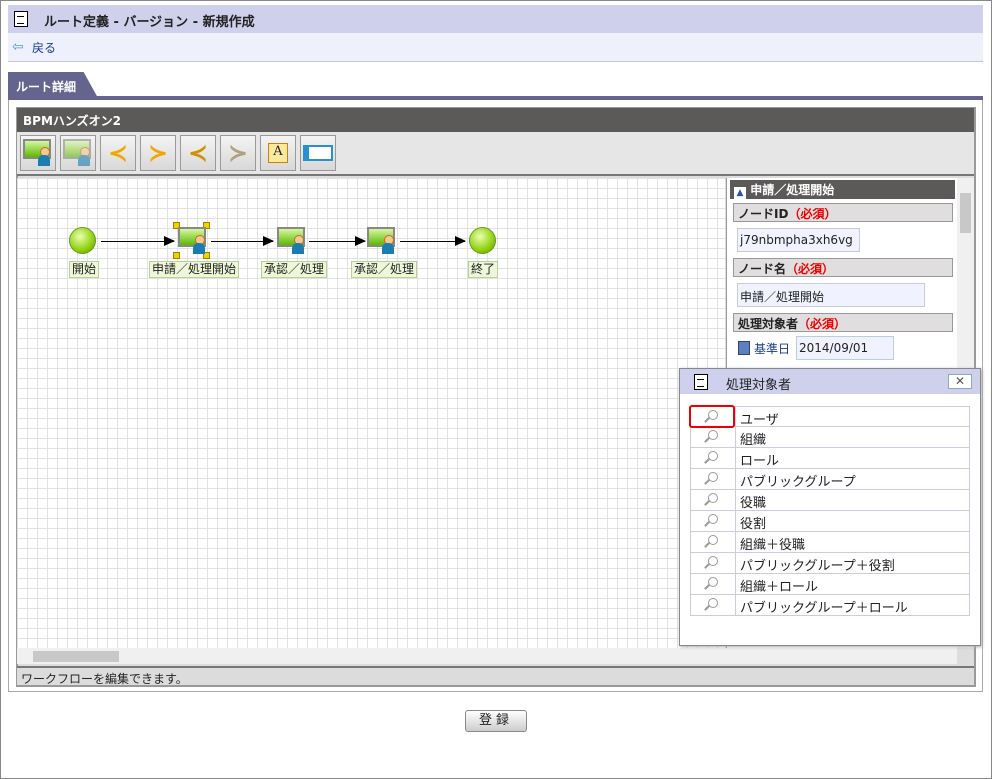 The width and height of the screenshot is (992, 779). I want to click on dialog-header: 処理対象者 ✕, so click(830, 381).